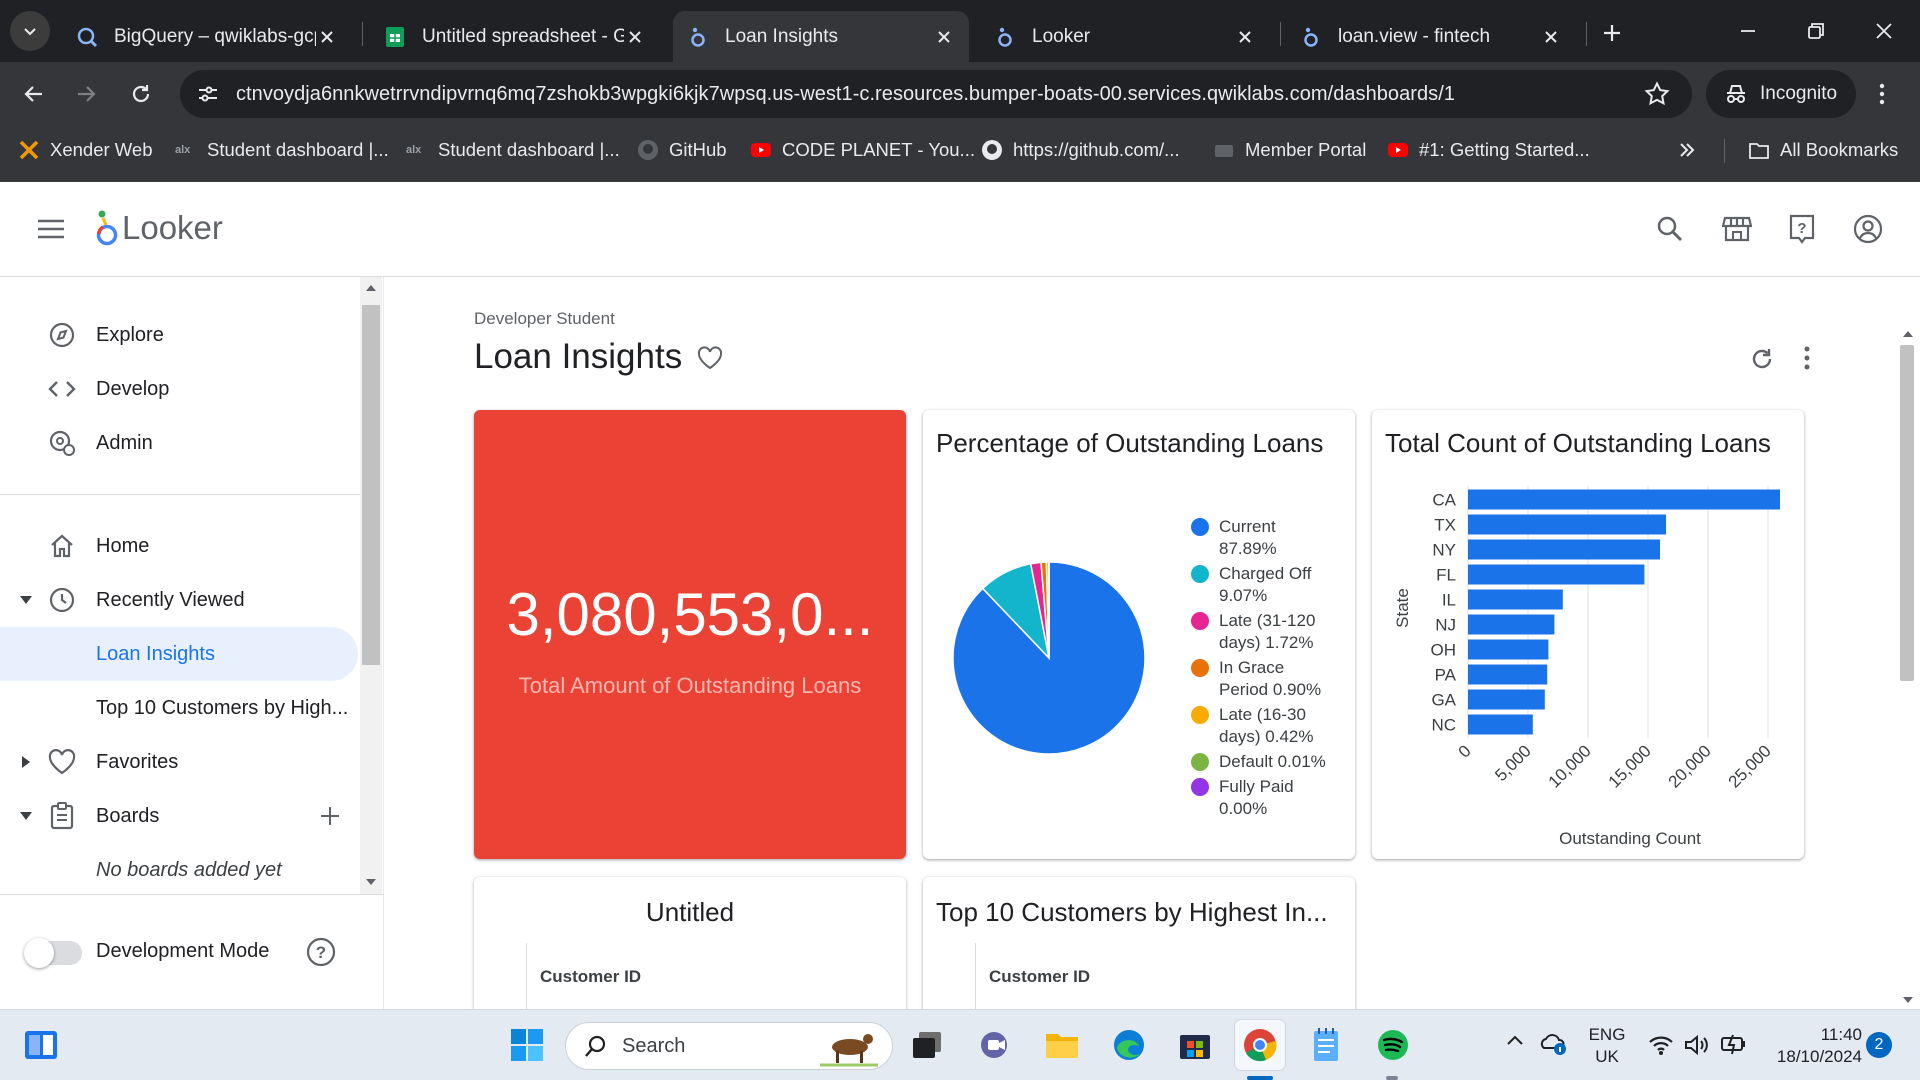  What do you see at coordinates (1802, 229) in the screenshot?
I see `help-button: ?` at bounding box center [1802, 229].